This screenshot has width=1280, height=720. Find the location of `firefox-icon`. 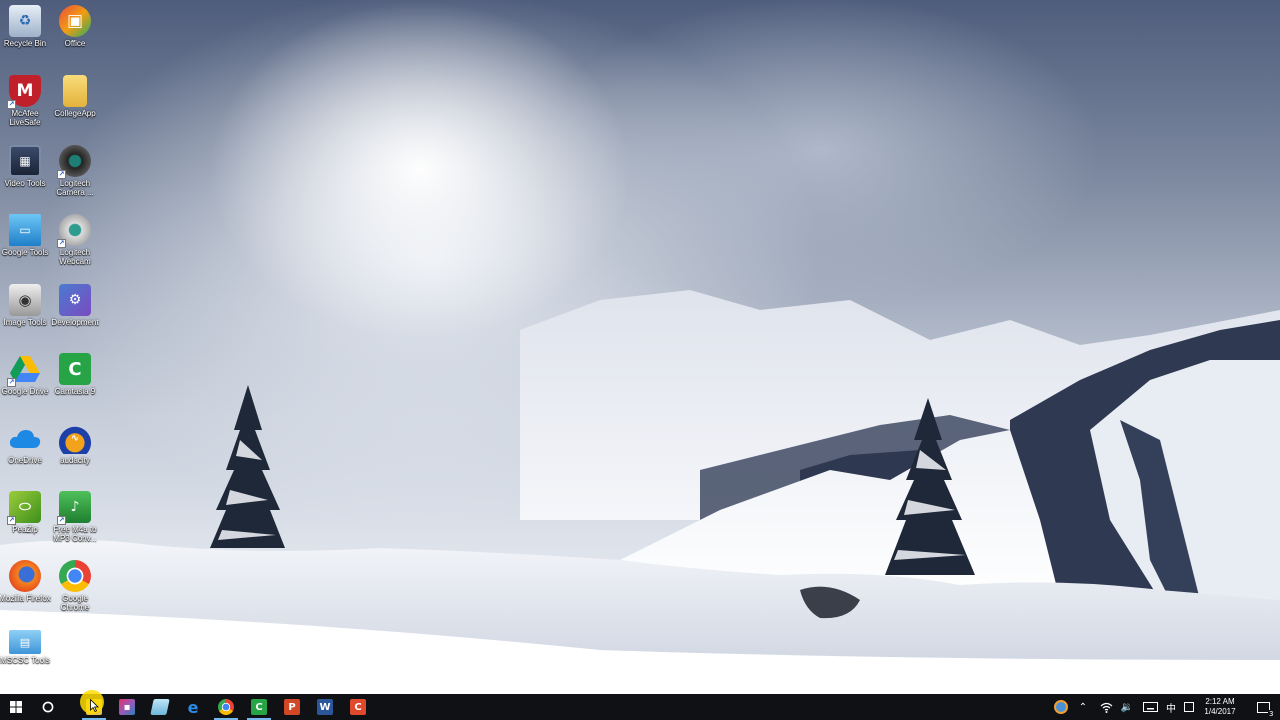

firefox-icon is located at coordinates (25, 576).